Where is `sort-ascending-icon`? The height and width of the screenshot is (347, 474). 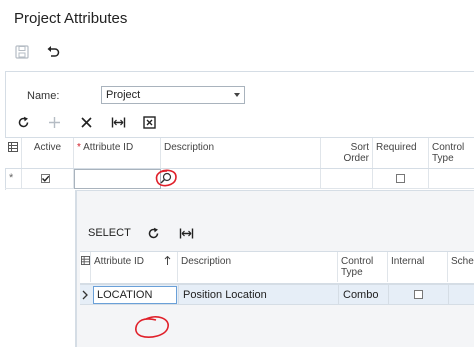 sort-ascending-icon is located at coordinates (167, 260).